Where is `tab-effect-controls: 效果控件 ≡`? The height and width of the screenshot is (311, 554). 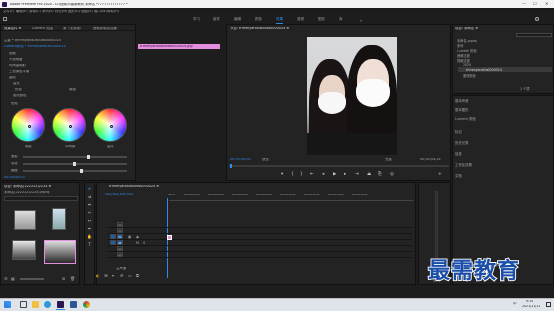
tab-effect-controls: 效果控件 ≡ is located at coordinates (12, 28).